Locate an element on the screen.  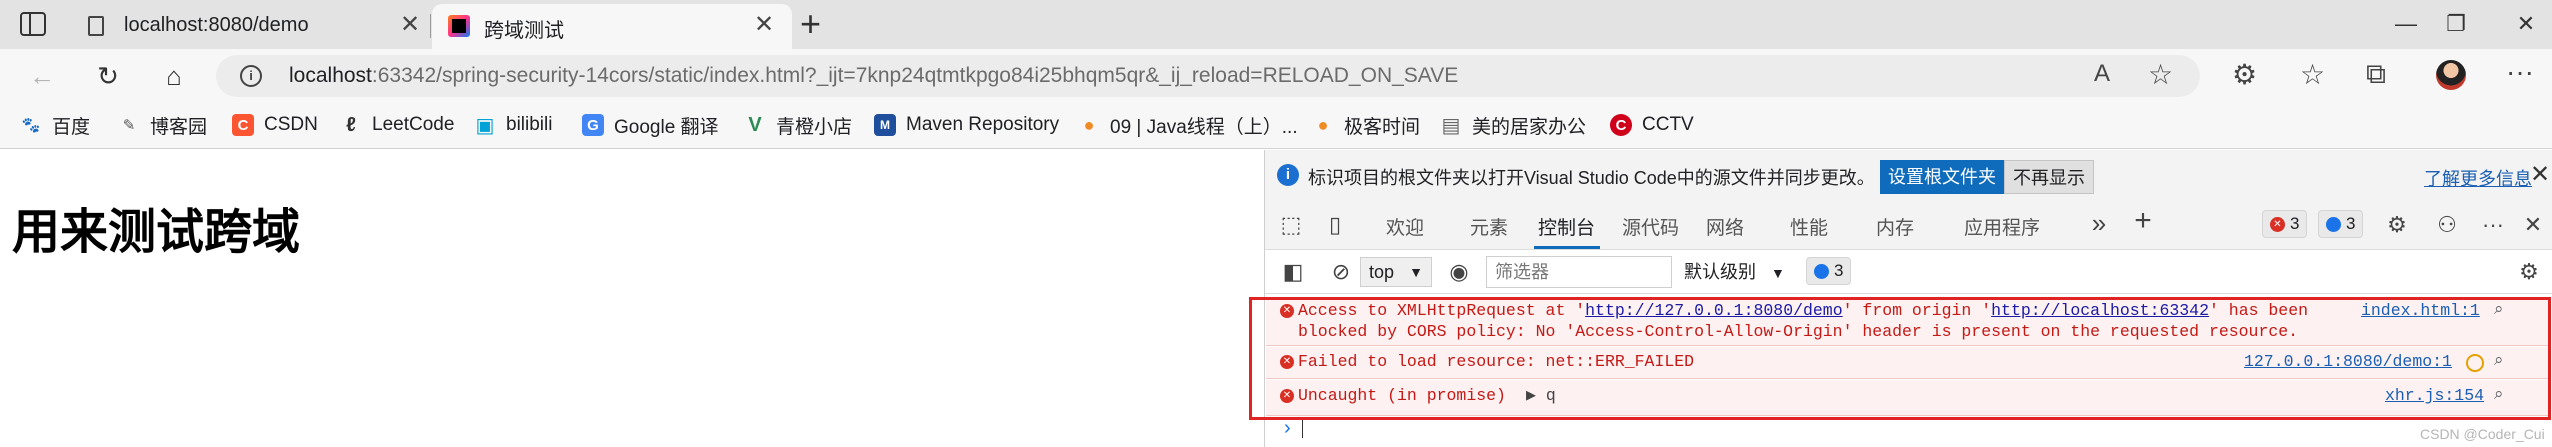
info-count: 3 is located at coordinates (2351, 223).